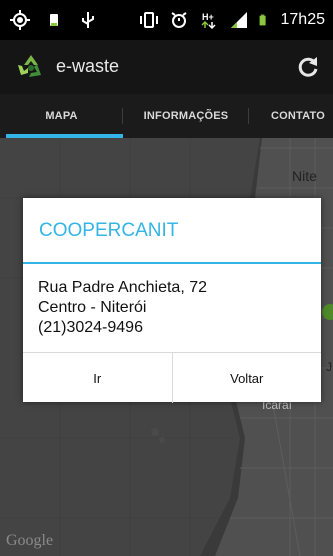 The image size is (333, 556). I want to click on tab-mapa-label: MAPA, so click(61, 116).